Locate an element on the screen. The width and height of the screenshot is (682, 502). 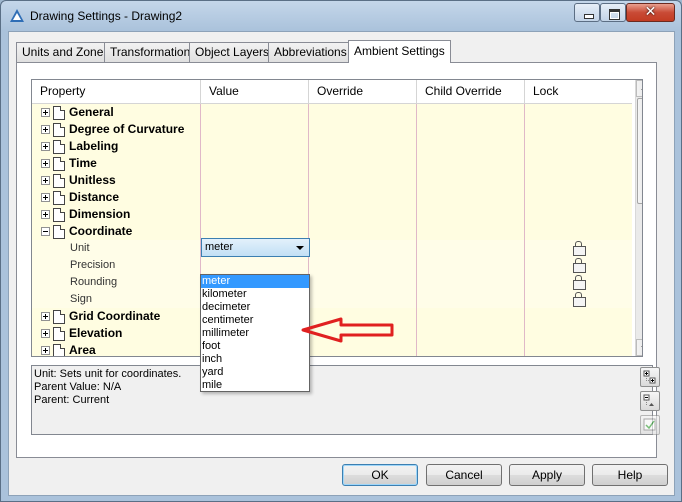
description-line: Parent Value: N/A is located at coordinates (78, 387).